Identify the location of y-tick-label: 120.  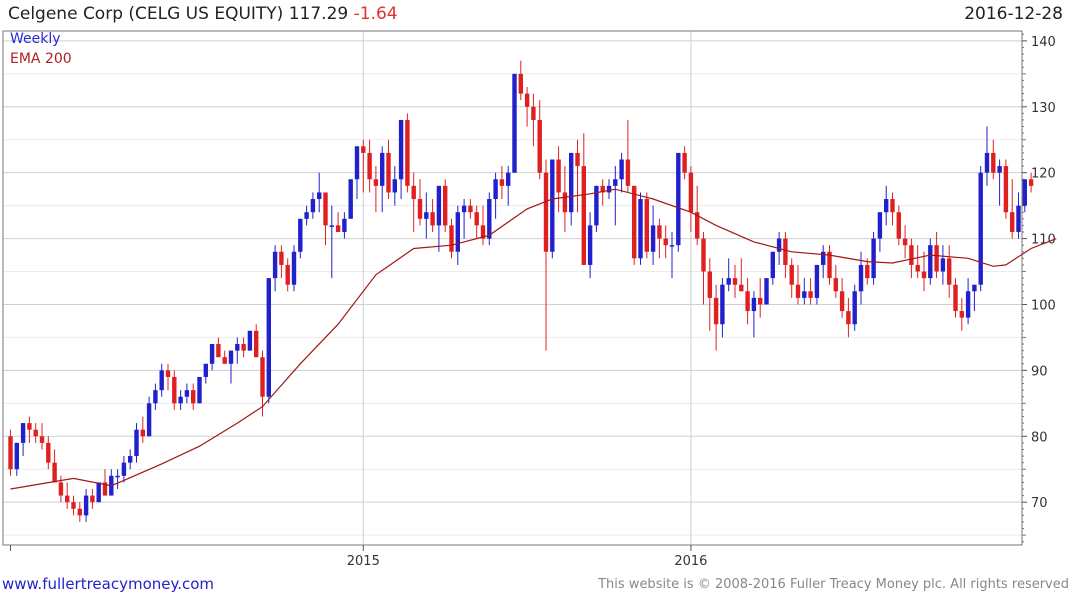
(1043, 174).